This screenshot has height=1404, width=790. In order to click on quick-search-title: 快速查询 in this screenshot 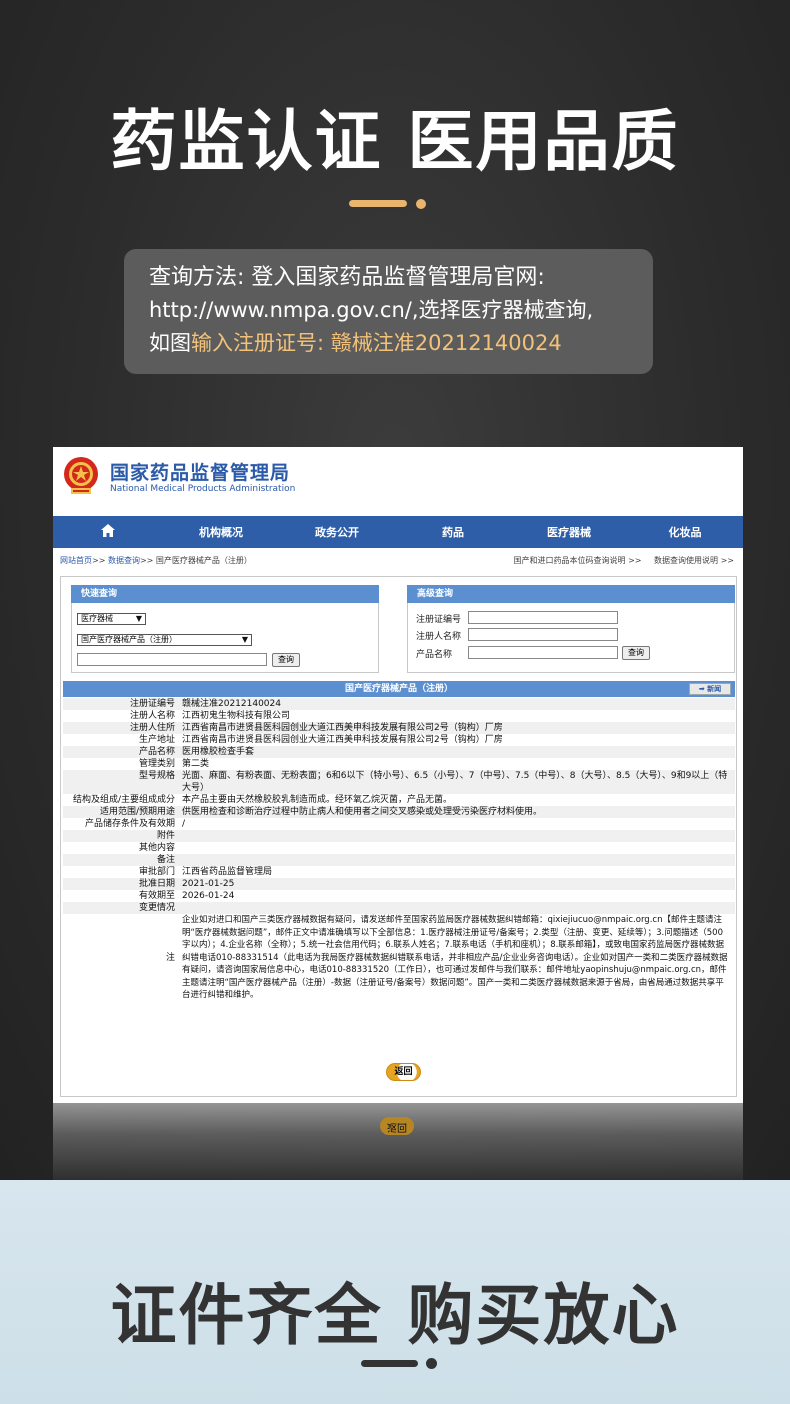, I will do `click(225, 594)`.